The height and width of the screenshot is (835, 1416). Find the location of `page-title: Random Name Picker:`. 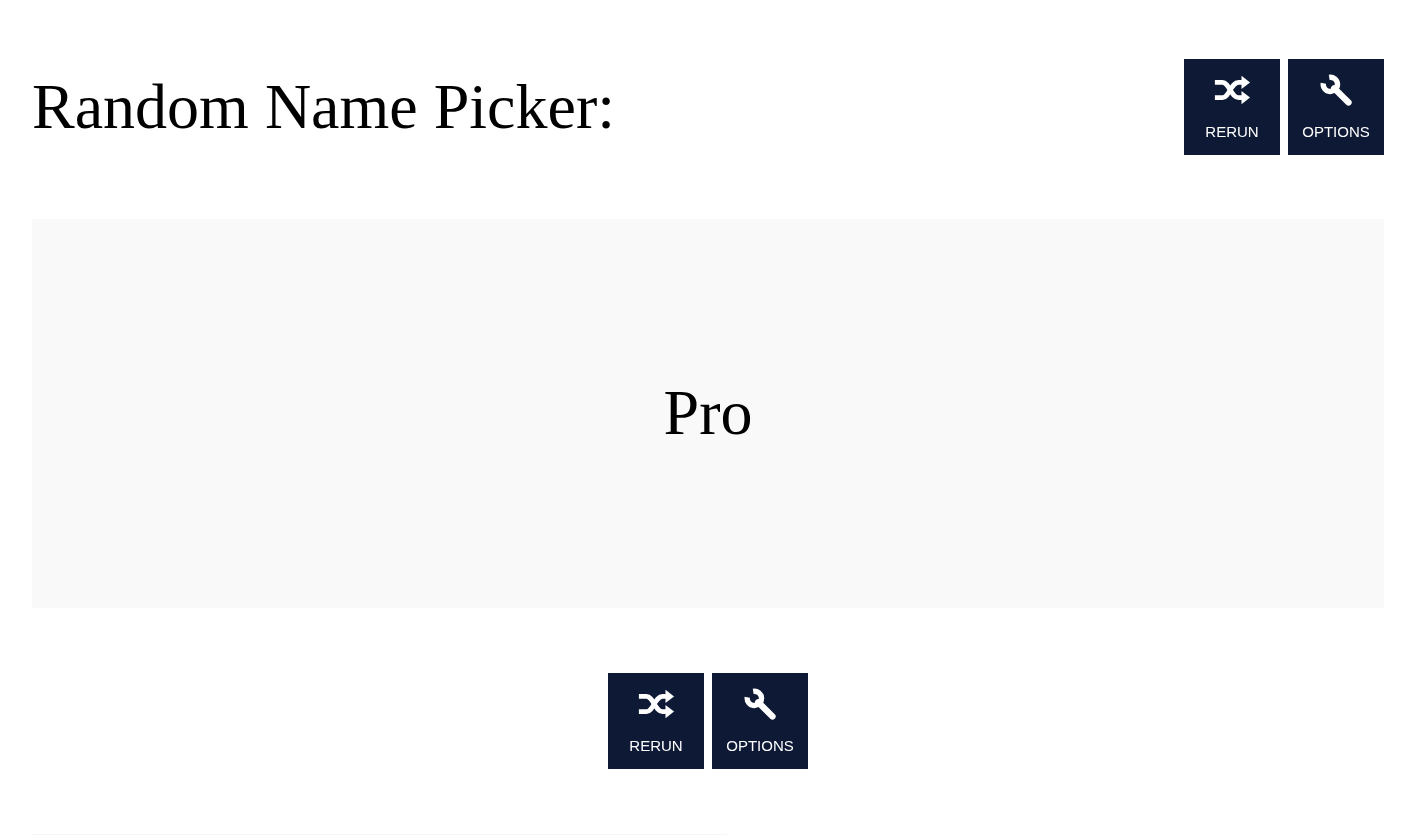

page-title: Random Name Picker: is located at coordinates (323, 107).